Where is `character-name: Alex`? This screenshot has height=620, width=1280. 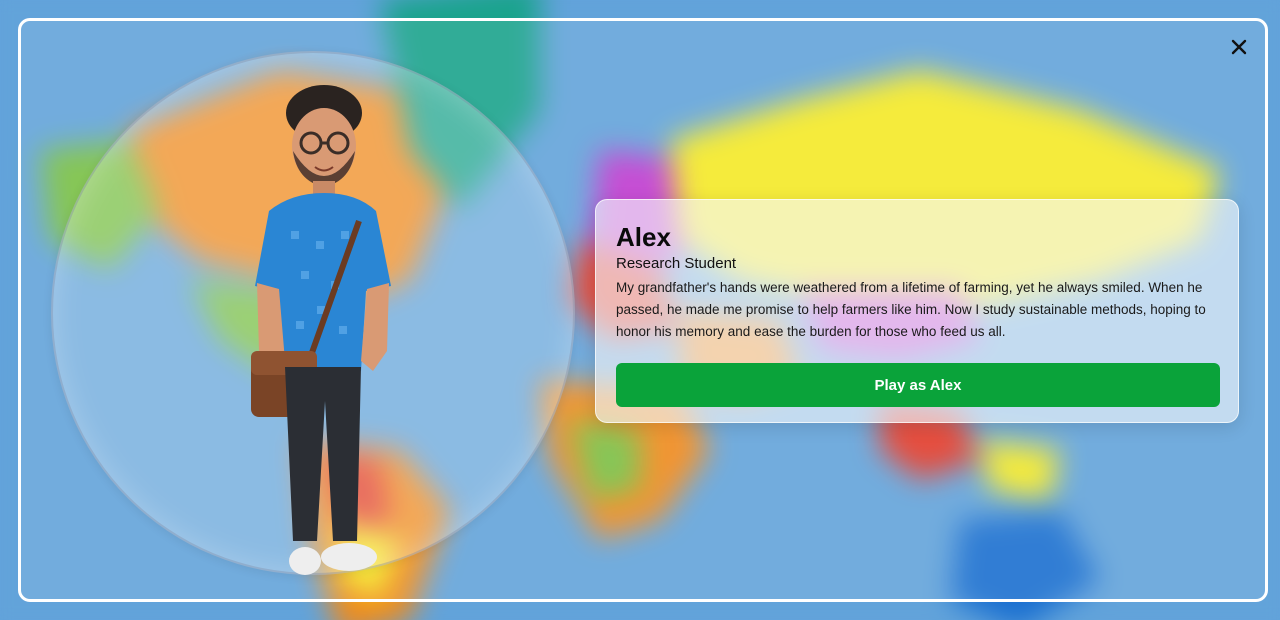 character-name: Alex is located at coordinates (643, 237).